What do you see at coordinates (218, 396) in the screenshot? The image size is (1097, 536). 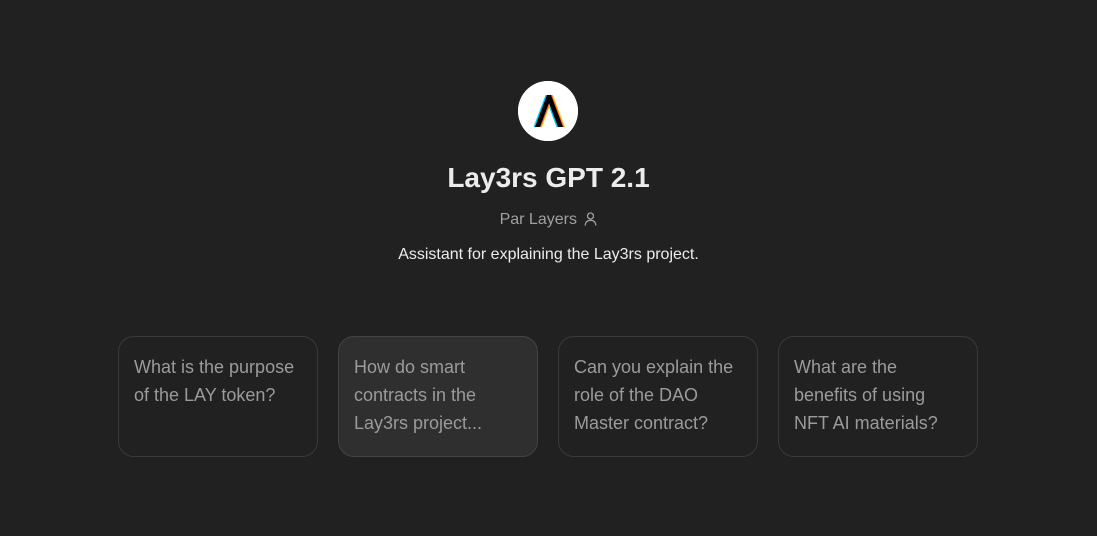 I see `starter-card: What is the purpose of the LAY token?` at bounding box center [218, 396].